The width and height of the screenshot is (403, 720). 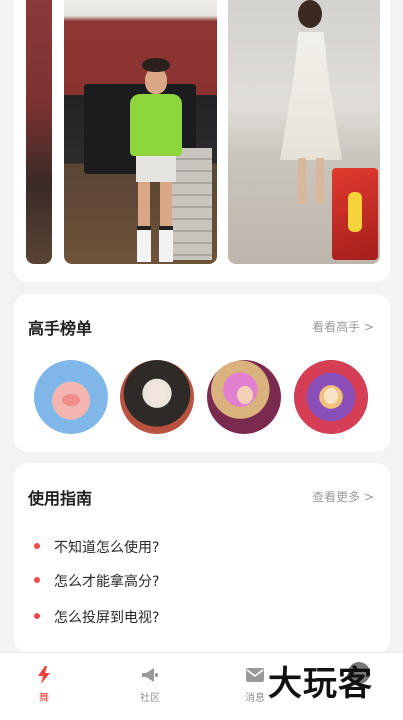 What do you see at coordinates (107, 548) in the screenshot?
I see `guide-item-label: 不知道怎么使用?` at bounding box center [107, 548].